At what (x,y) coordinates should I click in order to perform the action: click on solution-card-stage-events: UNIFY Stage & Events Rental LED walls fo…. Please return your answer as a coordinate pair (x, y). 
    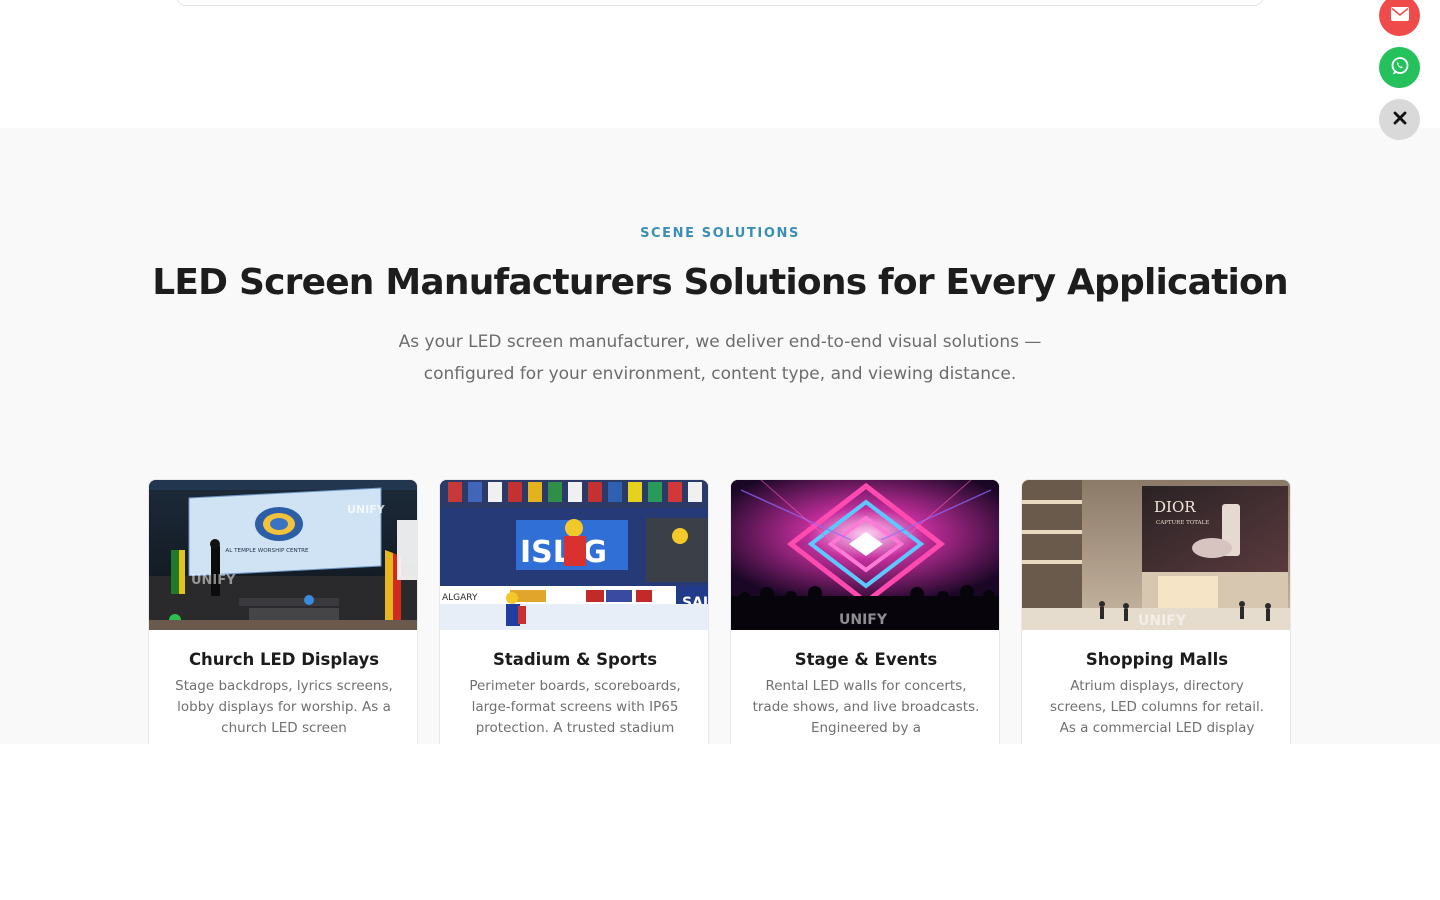
    Looking at the image, I should click on (865, 611).